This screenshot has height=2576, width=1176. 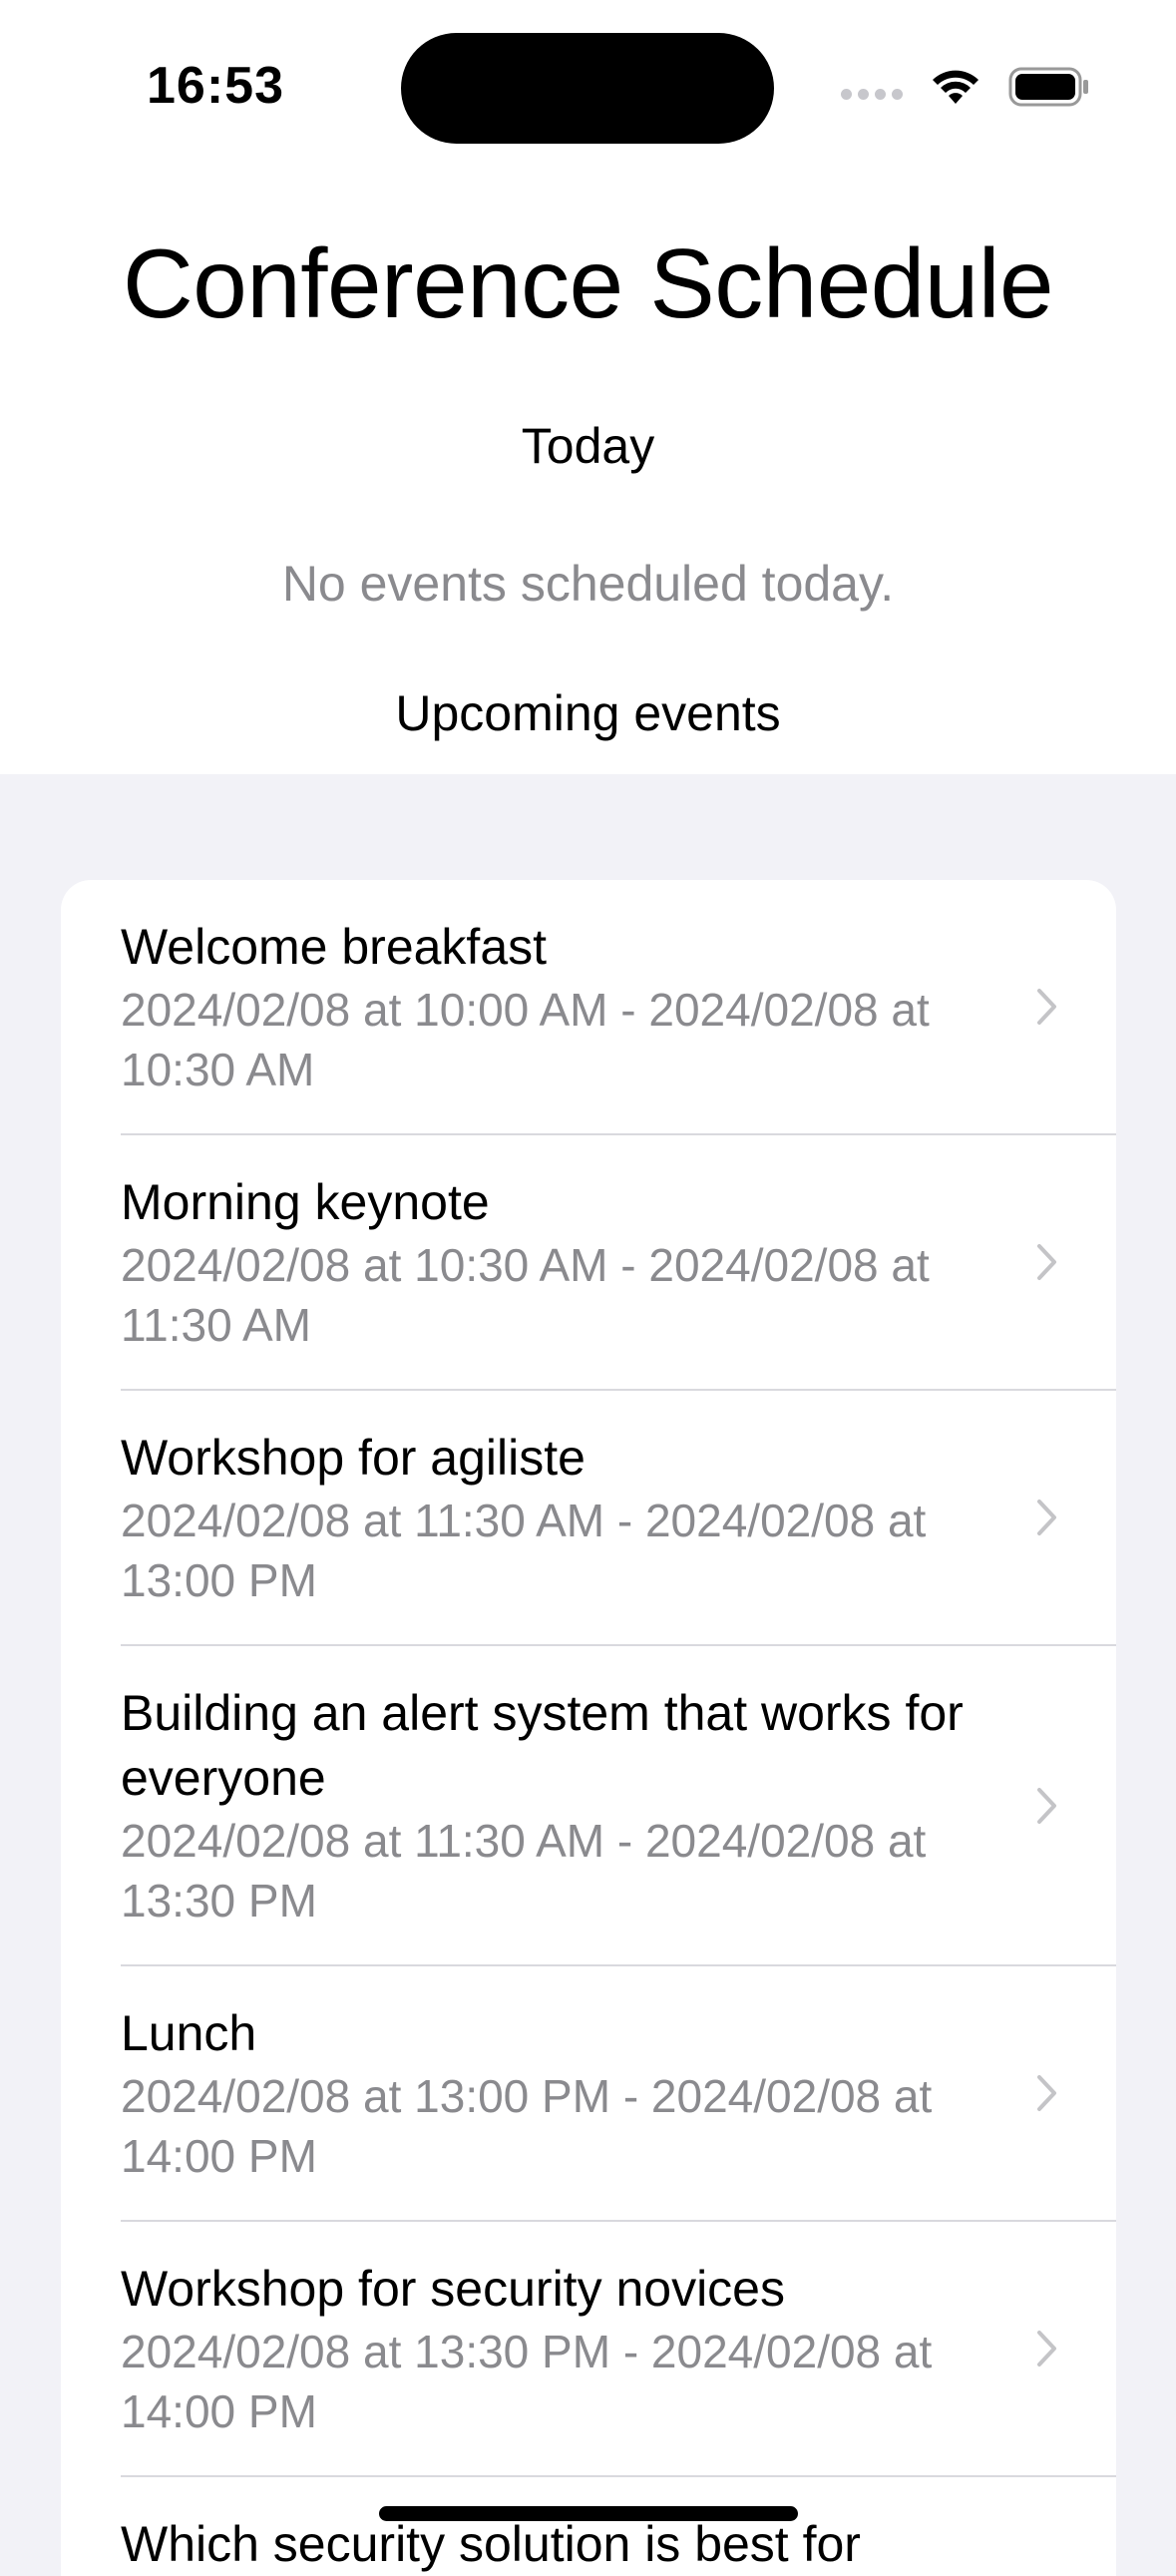 What do you see at coordinates (216, 86) in the screenshot?
I see `status-time: 16:53` at bounding box center [216, 86].